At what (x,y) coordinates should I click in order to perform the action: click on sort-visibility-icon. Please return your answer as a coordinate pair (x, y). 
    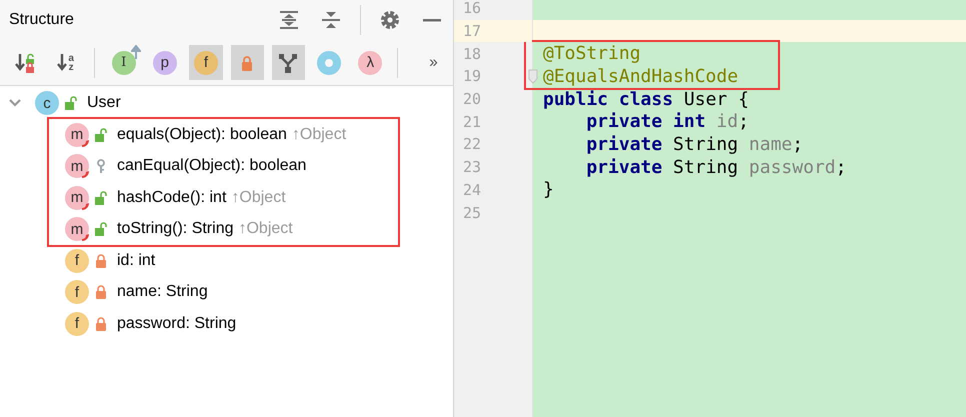
    Looking at the image, I should click on (25, 63).